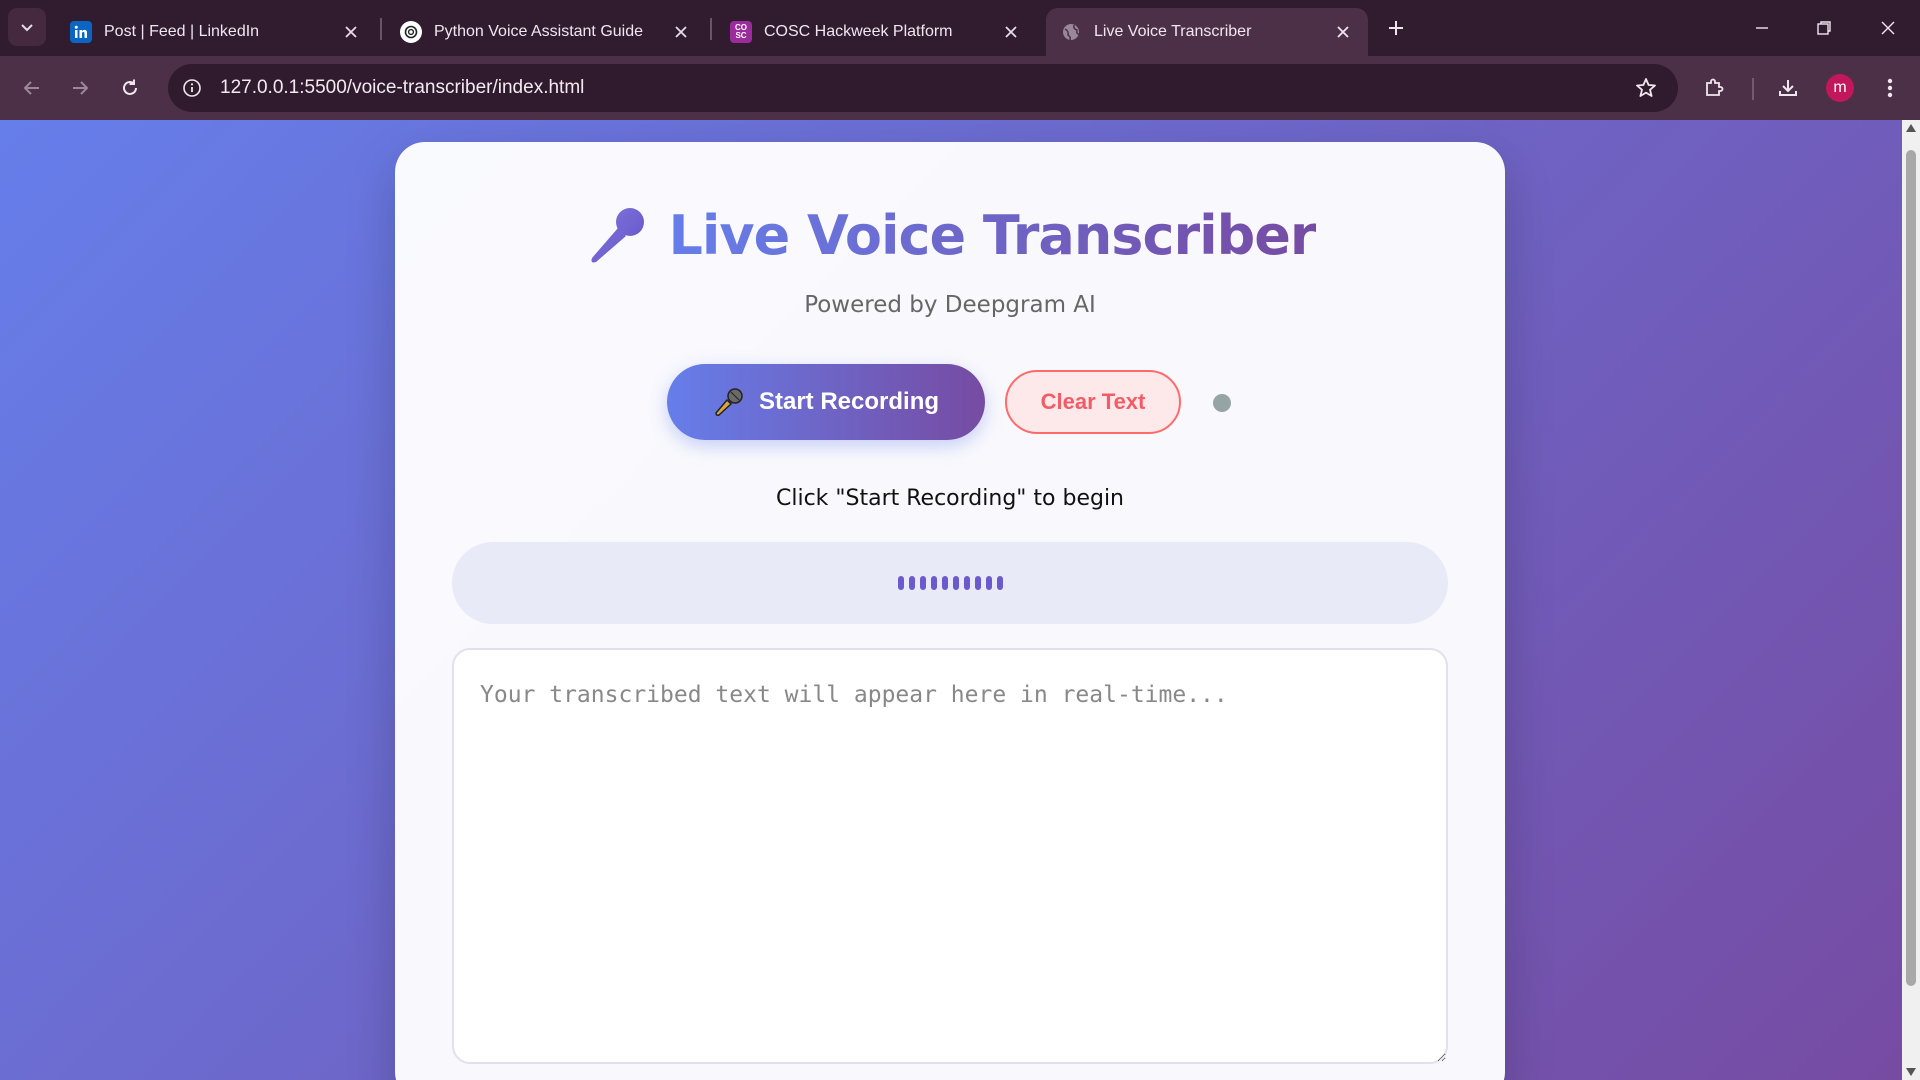 The height and width of the screenshot is (1080, 1920). What do you see at coordinates (849, 401) in the screenshot?
I see `start-recording-label: Start Recording` at bounding box center [849, 401].